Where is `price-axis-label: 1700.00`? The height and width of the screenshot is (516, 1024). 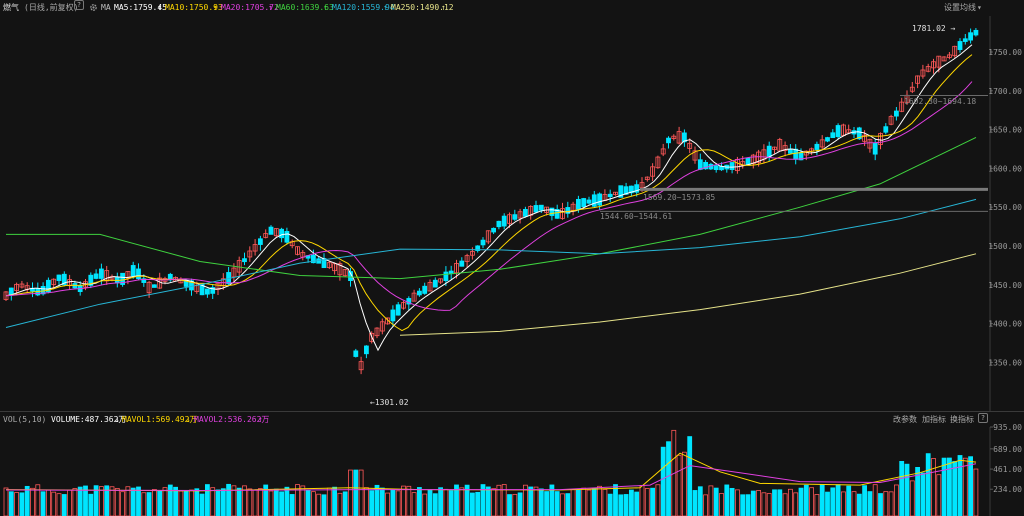 price-axis-label: 1700.00 is located at coordinates (1005, 91).